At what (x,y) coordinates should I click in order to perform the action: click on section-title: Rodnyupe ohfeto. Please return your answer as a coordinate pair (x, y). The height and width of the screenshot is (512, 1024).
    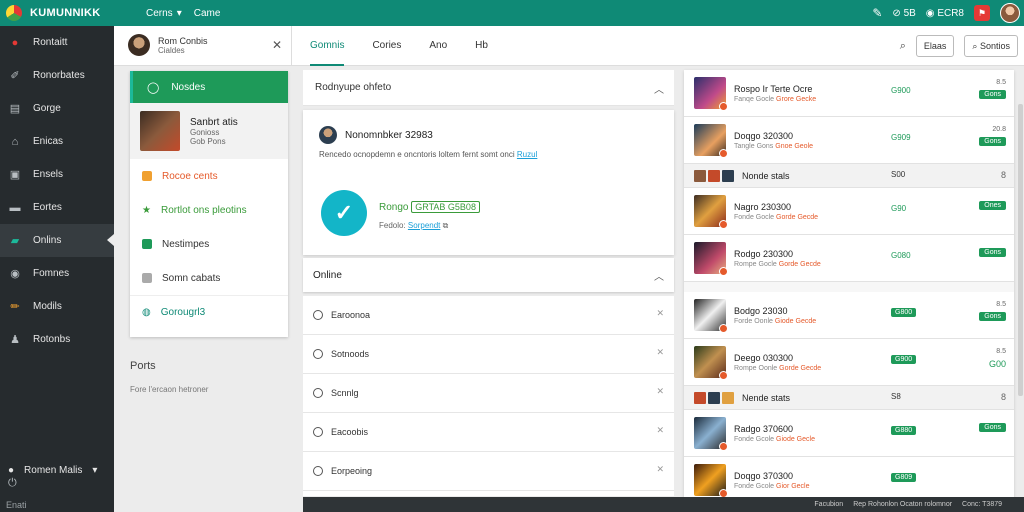
    Looking at the image, I should click on (353, 87).